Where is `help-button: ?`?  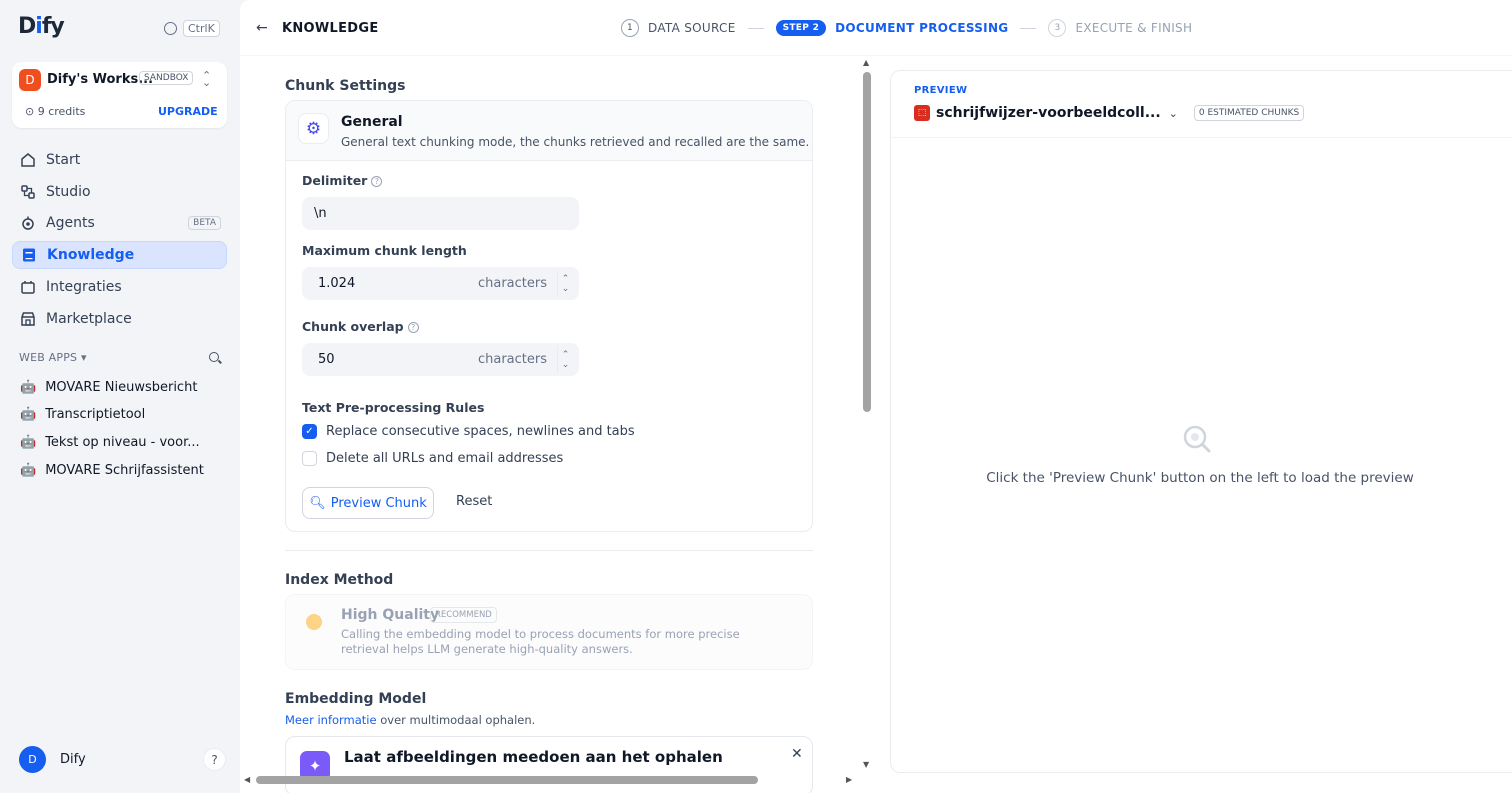 help-button: ? is located at coordinates (214, 759).